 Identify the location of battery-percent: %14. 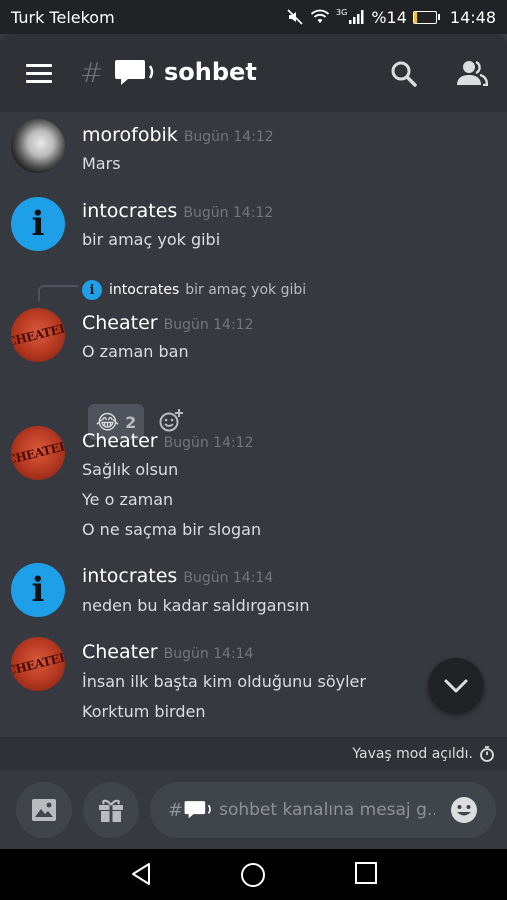
(389, 17).